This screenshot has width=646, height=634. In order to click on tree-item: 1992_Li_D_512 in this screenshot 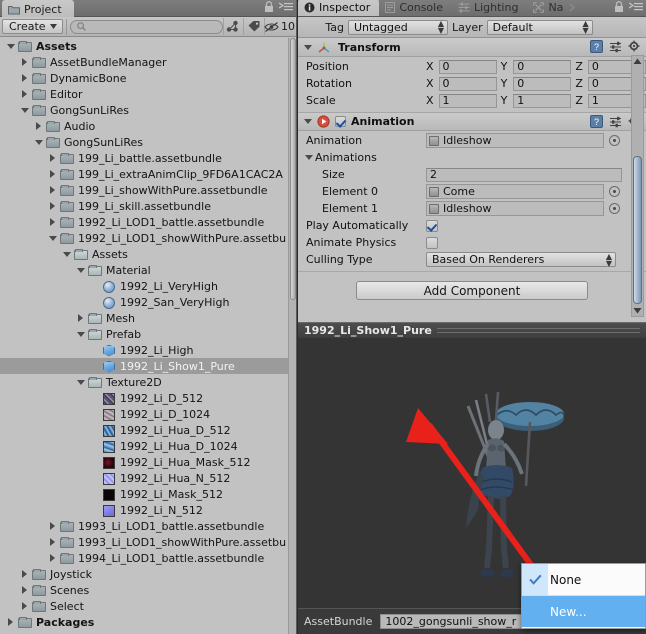, I will do `click(148, 398)`.